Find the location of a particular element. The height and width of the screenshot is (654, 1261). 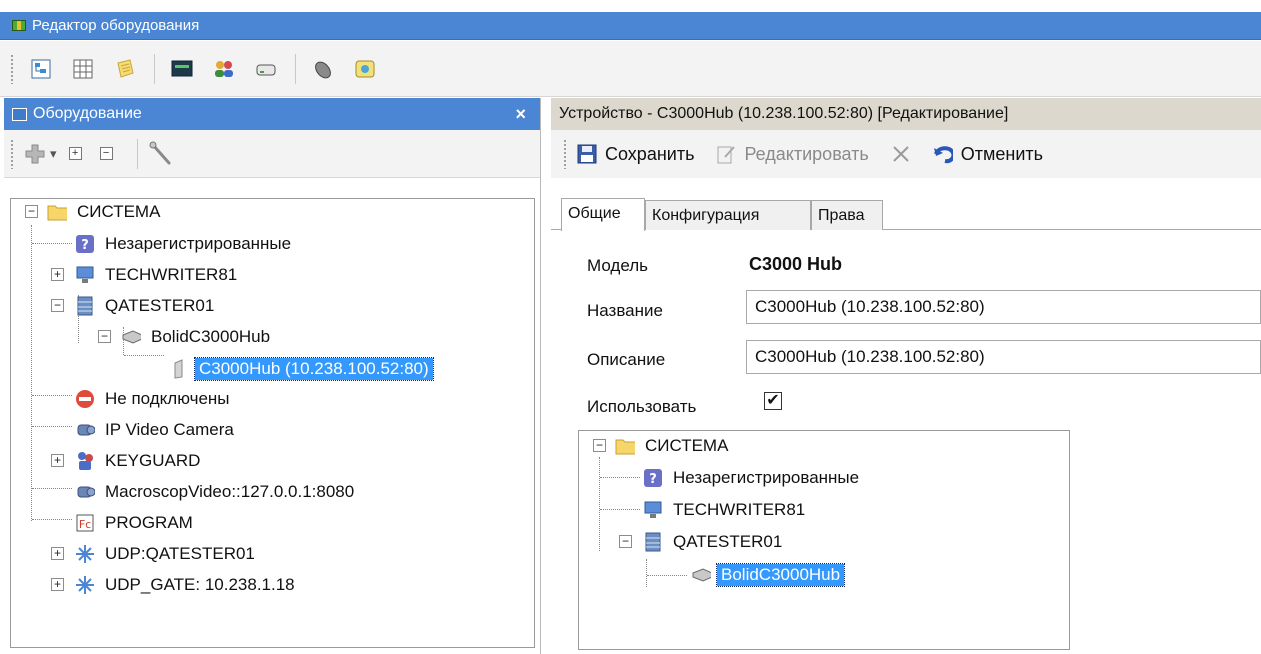

tree-item: MacroscopVideo::127.0.0.1:8080 is located at coordinates (216, 492).